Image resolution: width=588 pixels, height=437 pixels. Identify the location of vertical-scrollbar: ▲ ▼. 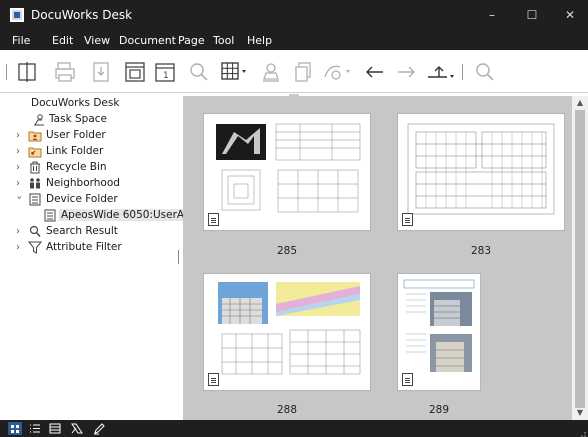
(580, 258).